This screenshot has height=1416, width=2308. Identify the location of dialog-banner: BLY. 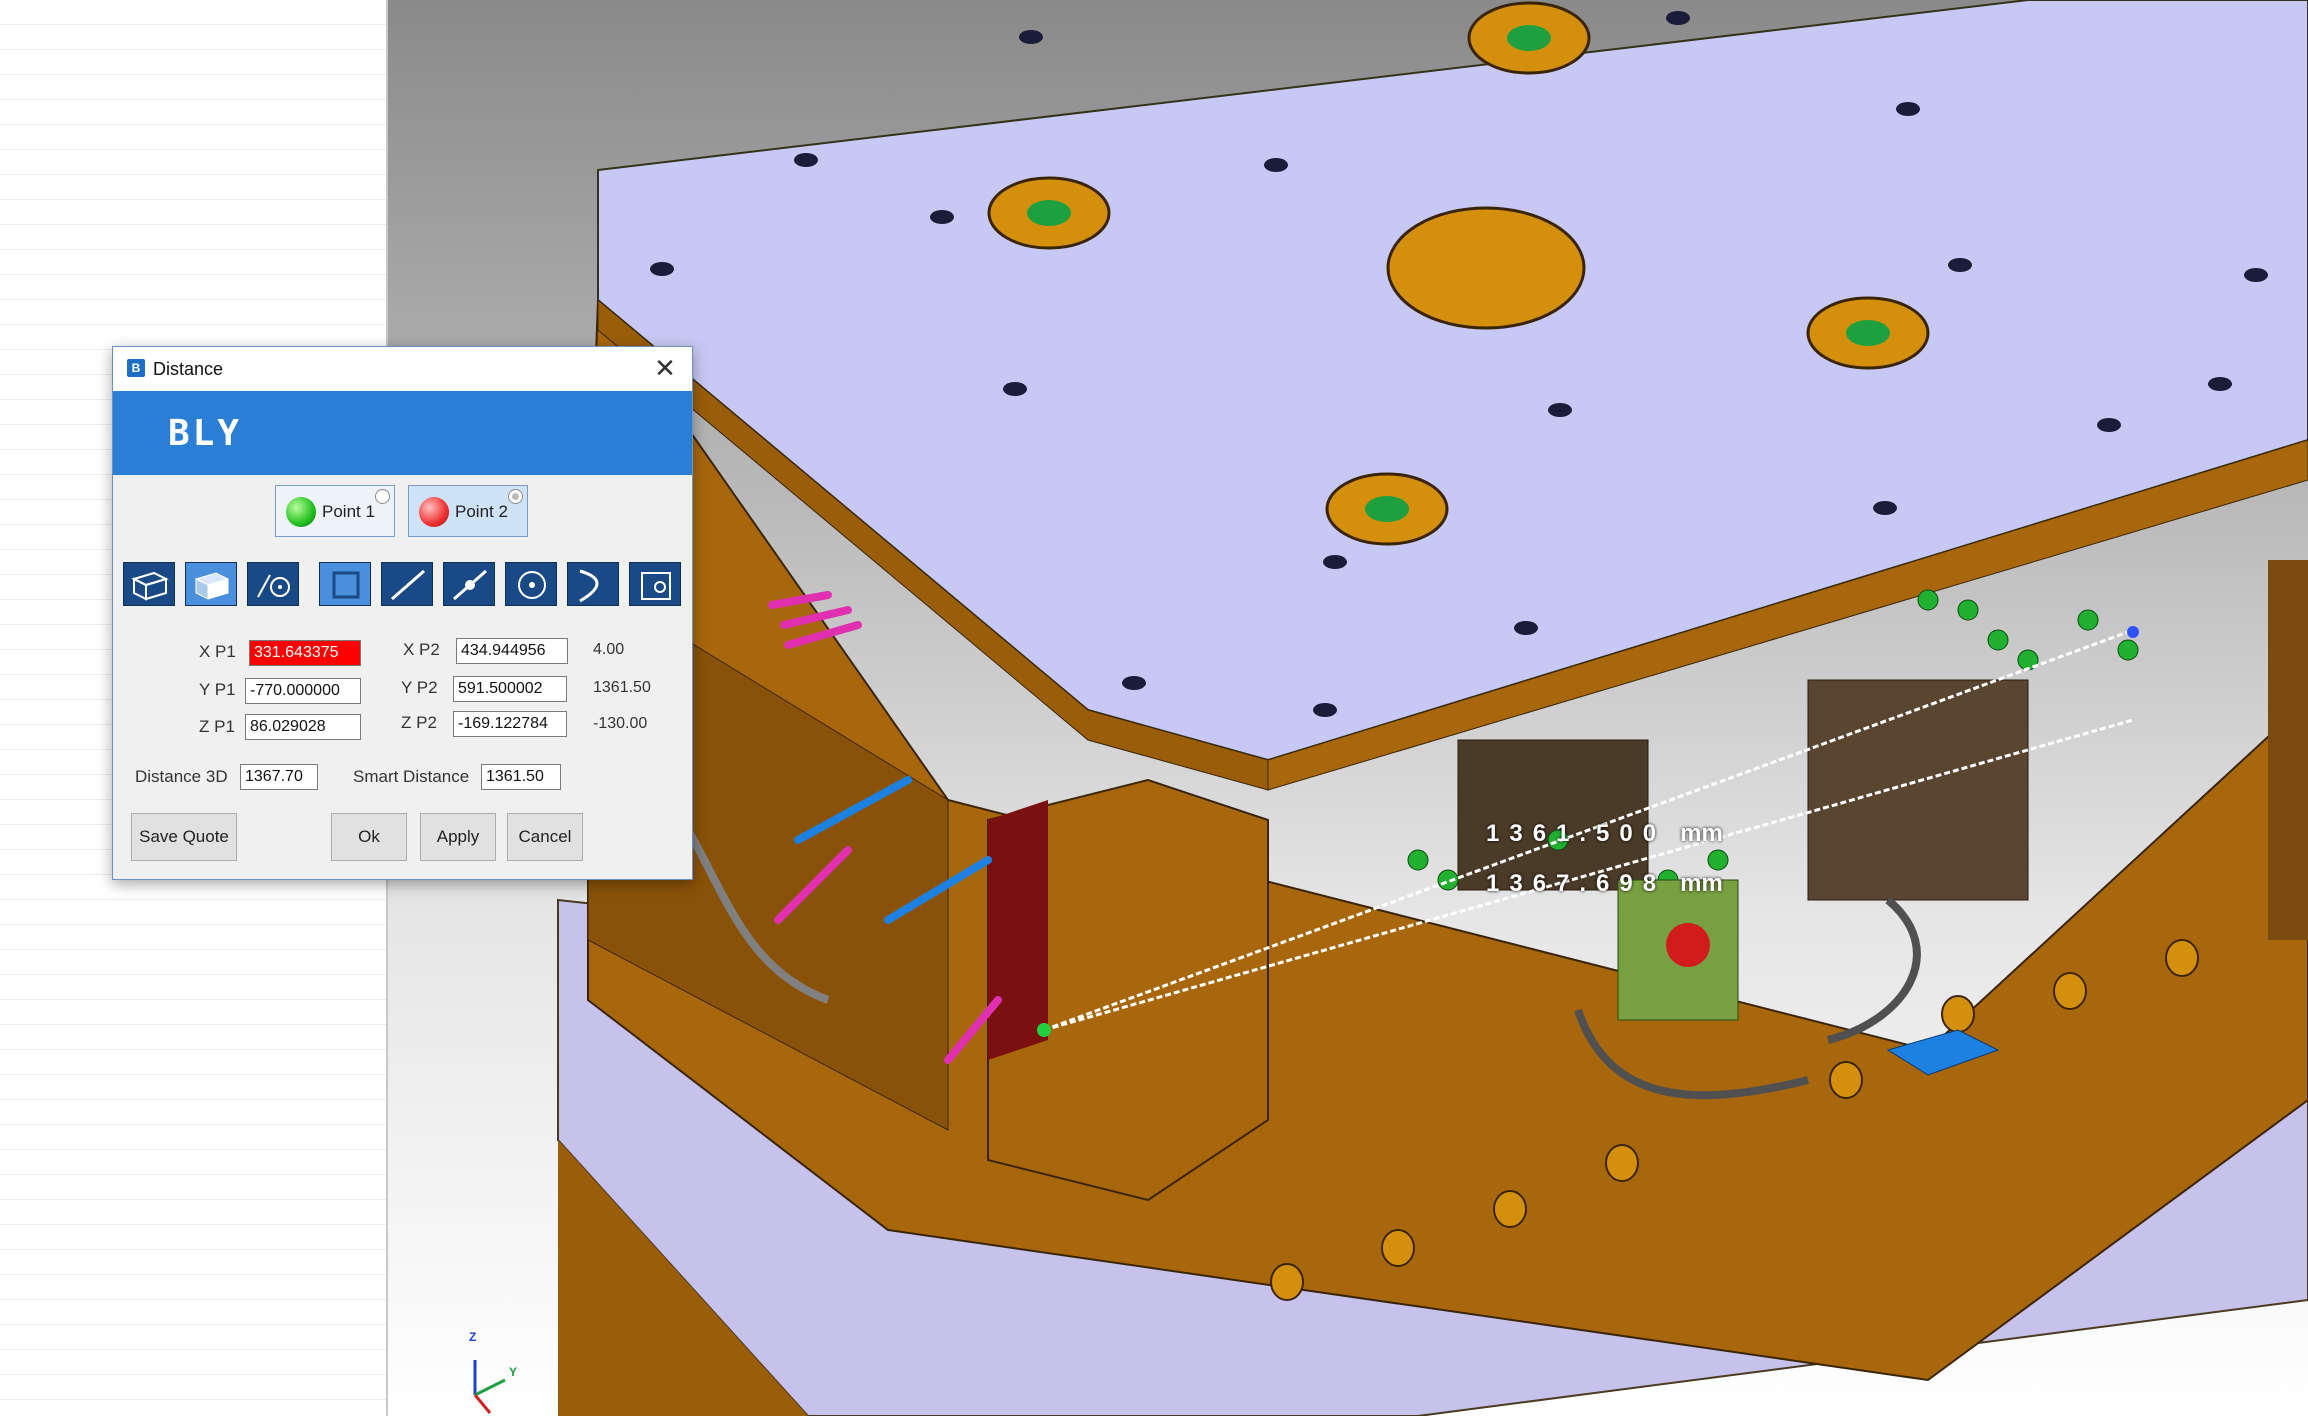
(402, 433).